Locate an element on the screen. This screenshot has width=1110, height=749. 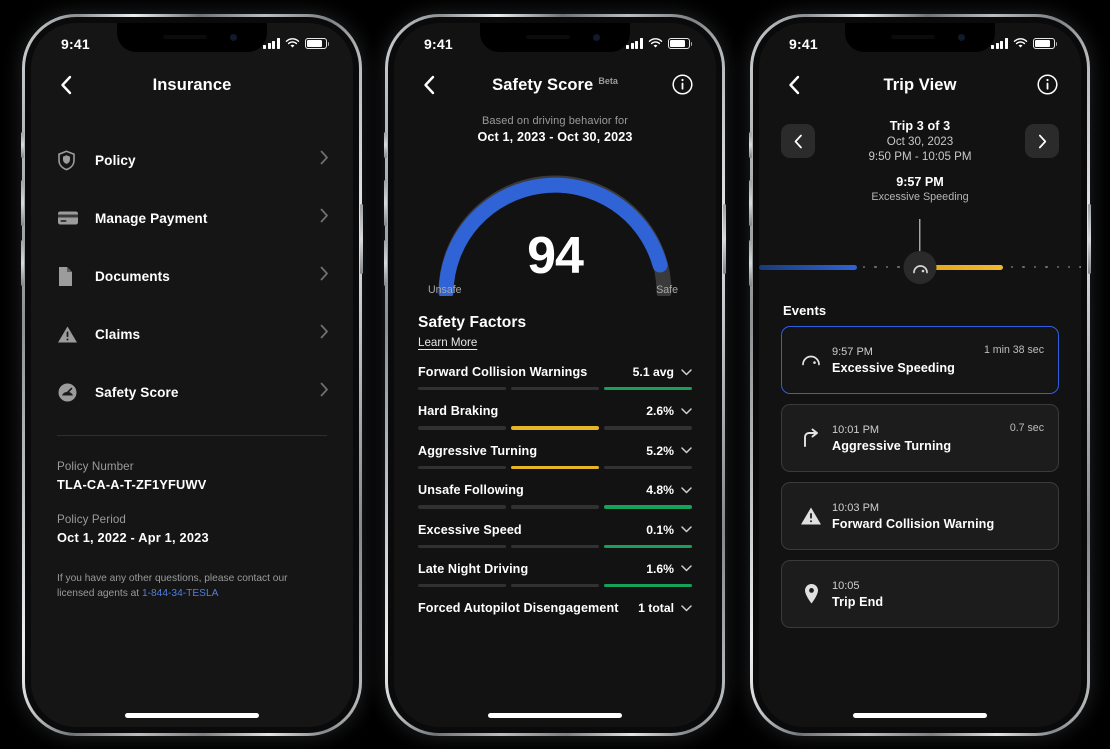
factor-row: Hard Braking 2.6% is located at coordinates (555, 410).